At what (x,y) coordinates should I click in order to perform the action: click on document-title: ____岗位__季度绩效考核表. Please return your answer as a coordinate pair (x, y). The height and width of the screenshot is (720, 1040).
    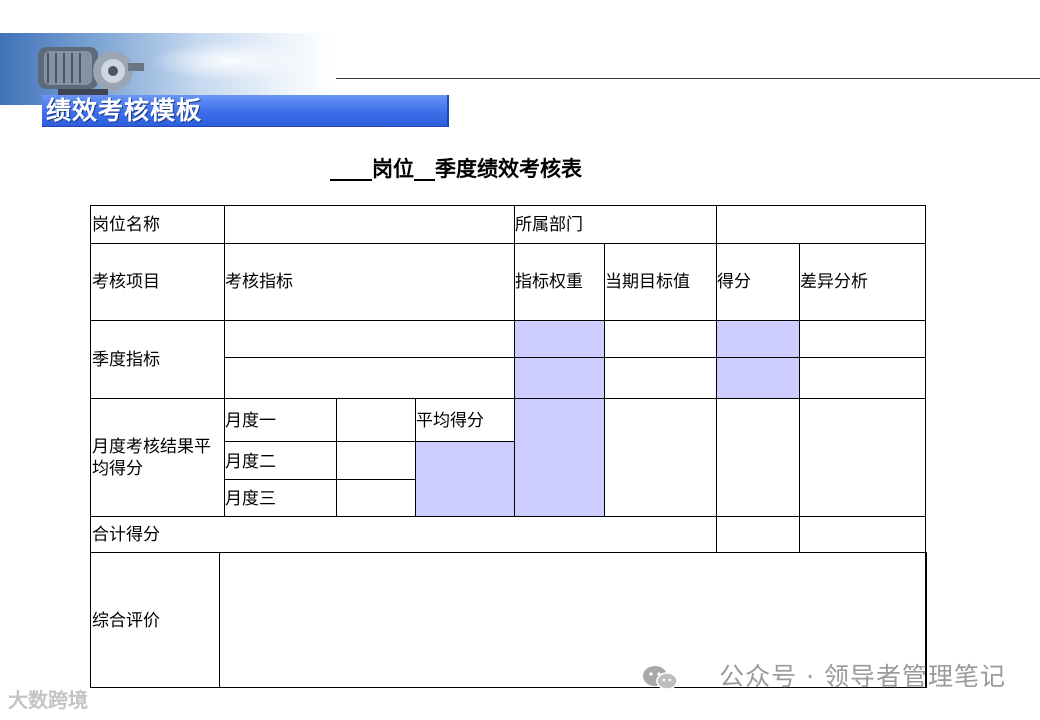
    Looking at the image, I should click on (456, 169).